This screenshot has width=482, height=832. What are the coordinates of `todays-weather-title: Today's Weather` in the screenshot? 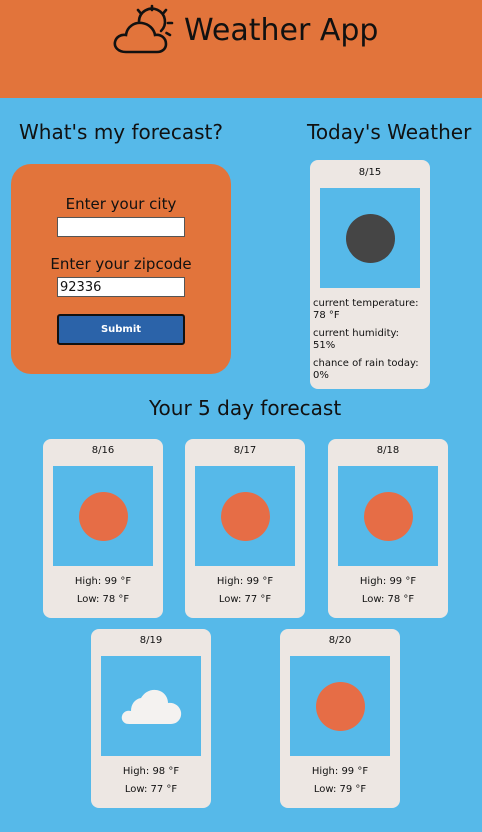 It's located at (389, 132).